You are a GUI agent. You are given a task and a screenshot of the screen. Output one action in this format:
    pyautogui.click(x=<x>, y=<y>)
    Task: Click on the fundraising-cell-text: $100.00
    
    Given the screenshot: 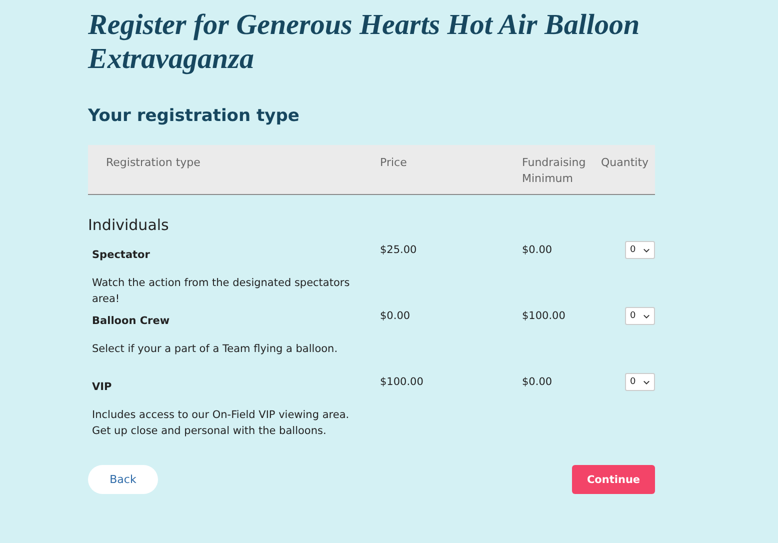 What is the action you would take?
    pyautogui.click(x=544, y=316)
    